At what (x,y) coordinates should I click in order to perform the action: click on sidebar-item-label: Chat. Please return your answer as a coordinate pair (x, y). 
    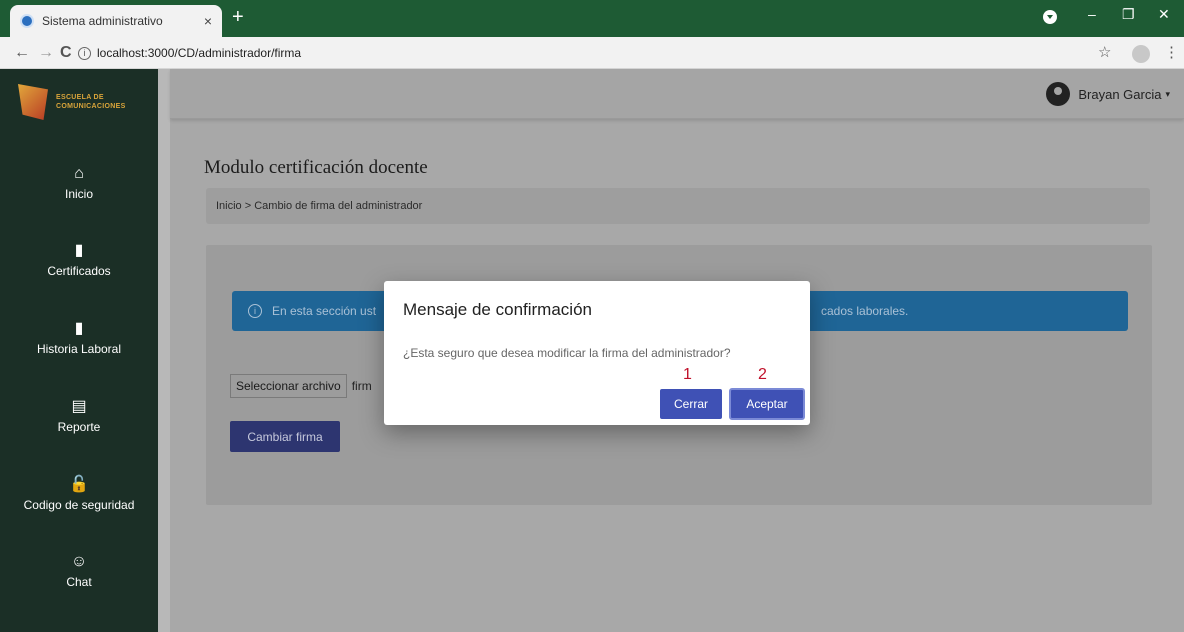
    Looking at the image, I should click on (79, 582).